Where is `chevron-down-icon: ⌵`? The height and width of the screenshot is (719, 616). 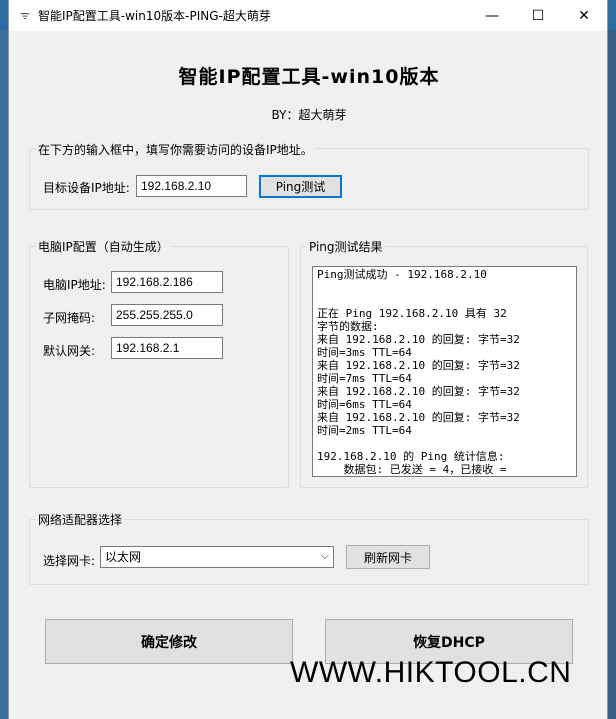 chevron-down-icon: ⌵ is located at coordinates (324, 555).